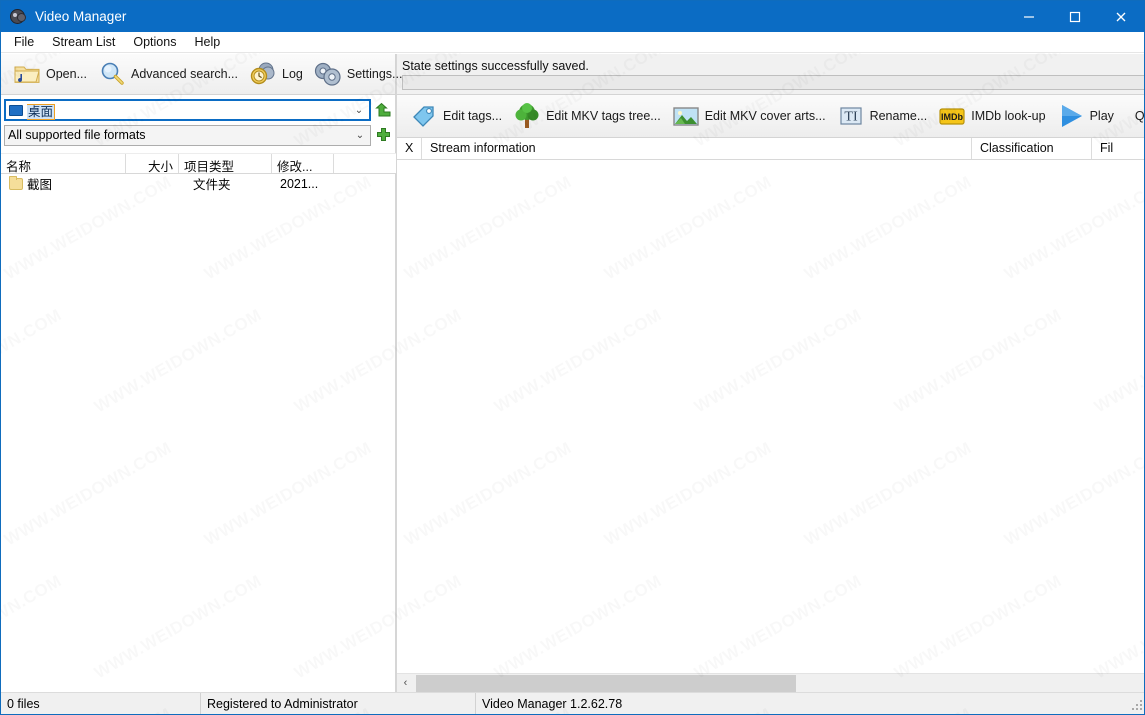  Describe the element at coordinates (1008, 116) in the screenshot. I see `imdb-lookup-label: IMDb look-up` at that location.